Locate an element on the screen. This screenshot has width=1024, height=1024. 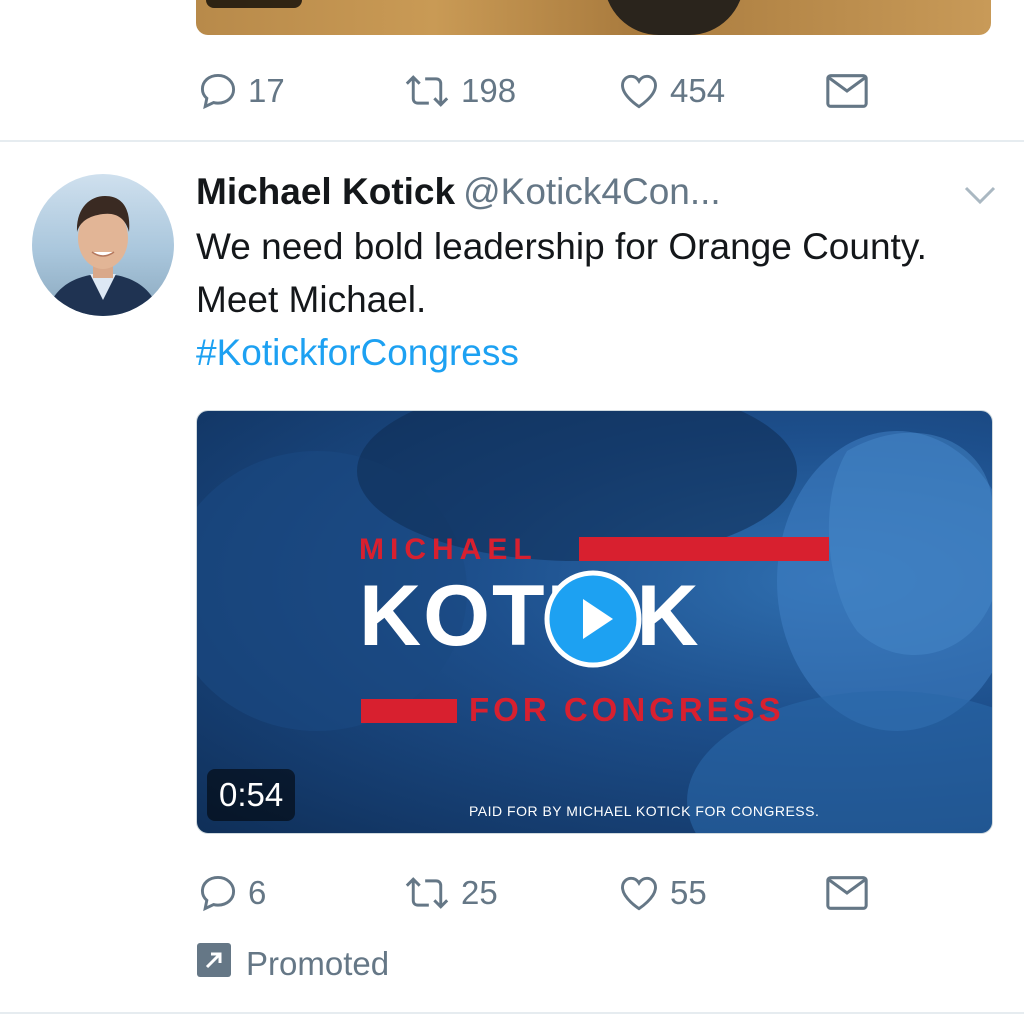
reply-count: 6 is located at coordinates (257, 892).